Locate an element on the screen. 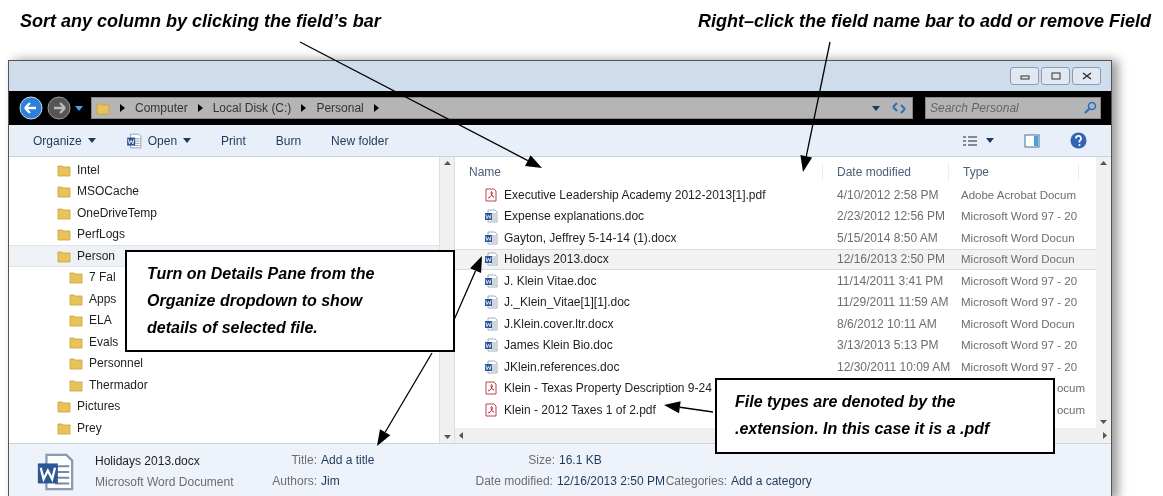 The height and width of the screenshot is (496, 1163). file-name: J._Klein_Vitae[1][1].doc is located at coordinates (567, 303).